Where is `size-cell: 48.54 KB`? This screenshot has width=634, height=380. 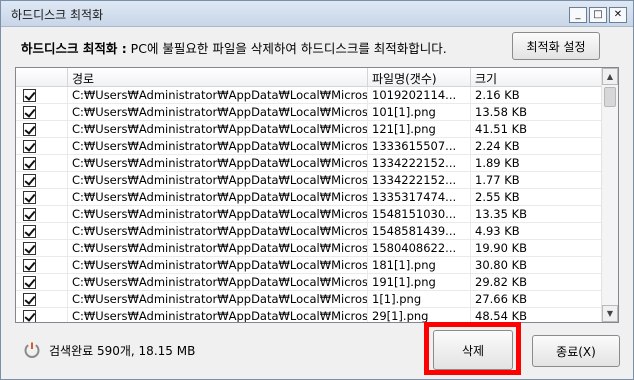 size-cell: 48.54 KB is located at coordinates (536, 315).